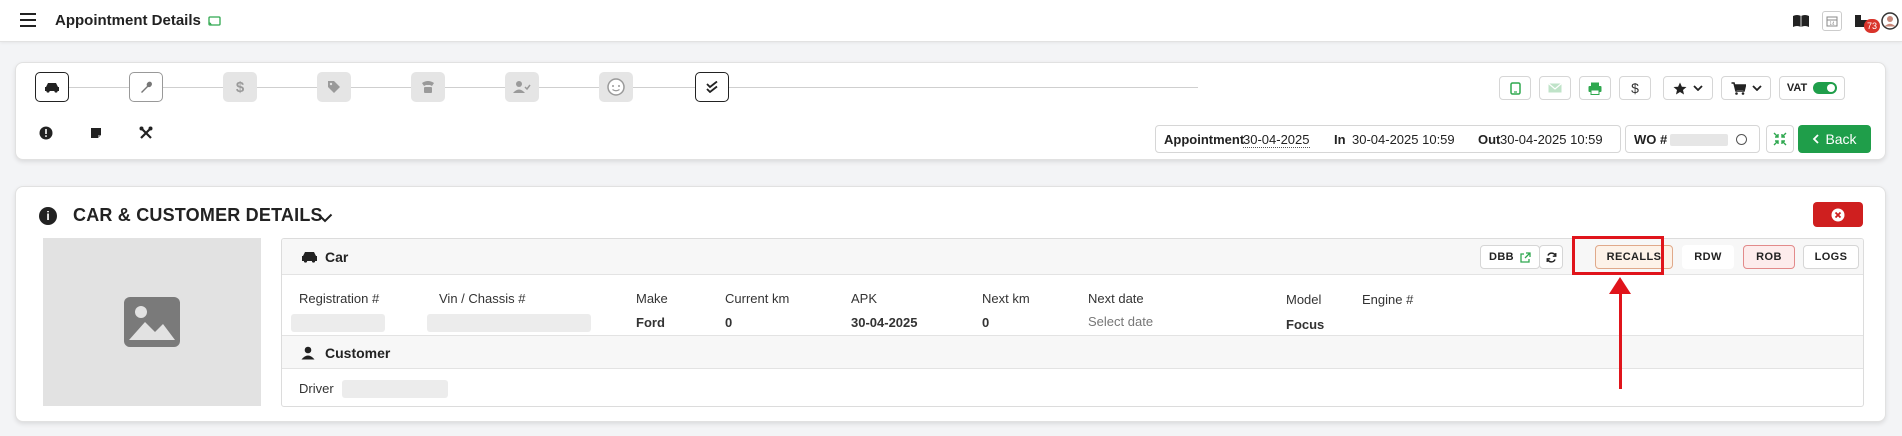 This screenshot has width=1902, height=436. Describe the element at coordinates (338, 323) in the screenshot. I see `registration-value` at that location.